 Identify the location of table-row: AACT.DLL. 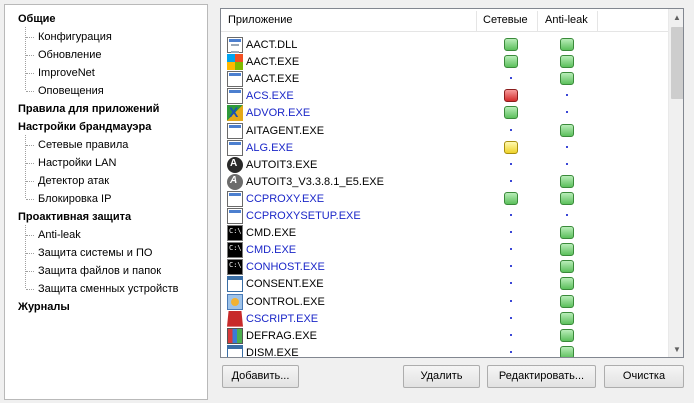
(444, 45).